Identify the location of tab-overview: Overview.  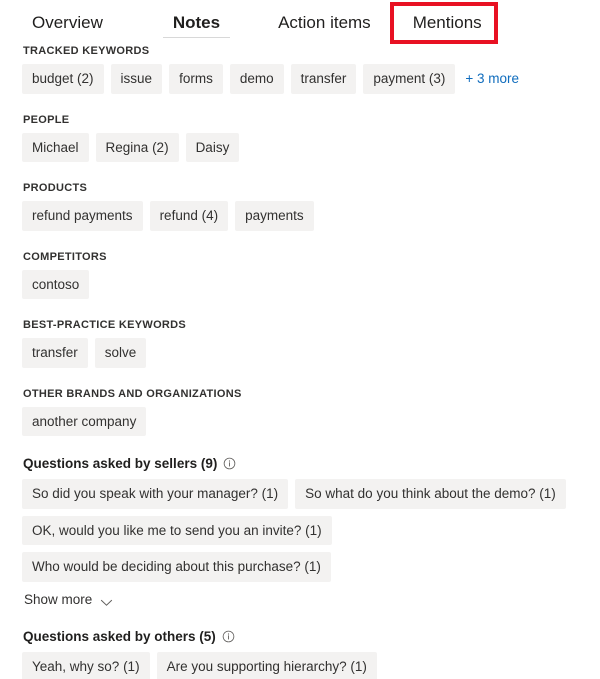
(67, 22).